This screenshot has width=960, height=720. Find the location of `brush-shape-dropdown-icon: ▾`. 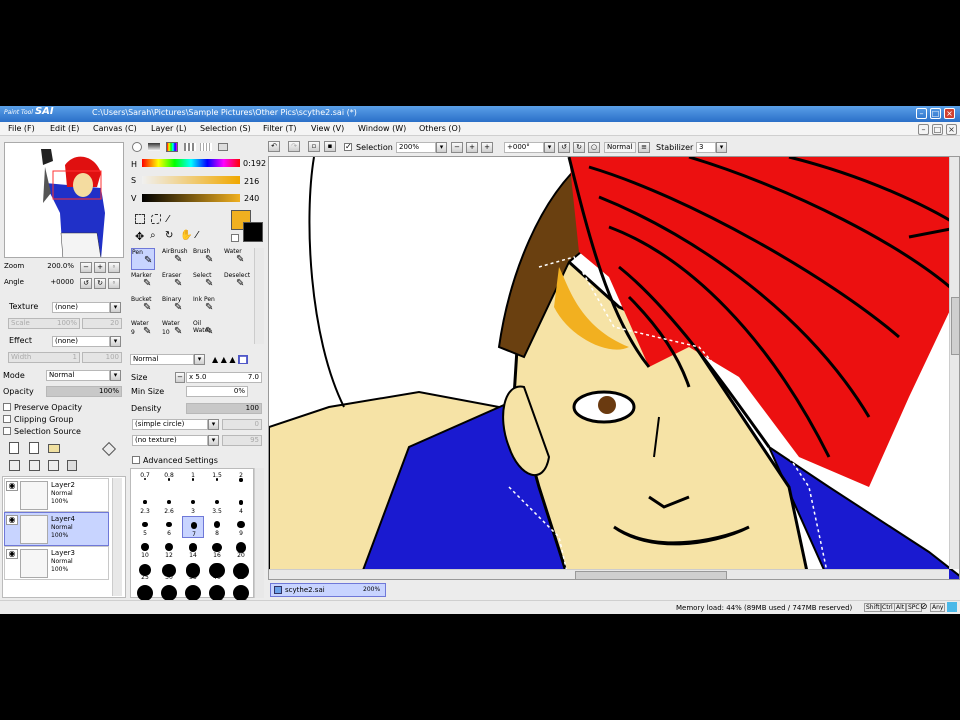

brush-shape-dropdown-icon: ▾ is located at coordinates (213, 424).